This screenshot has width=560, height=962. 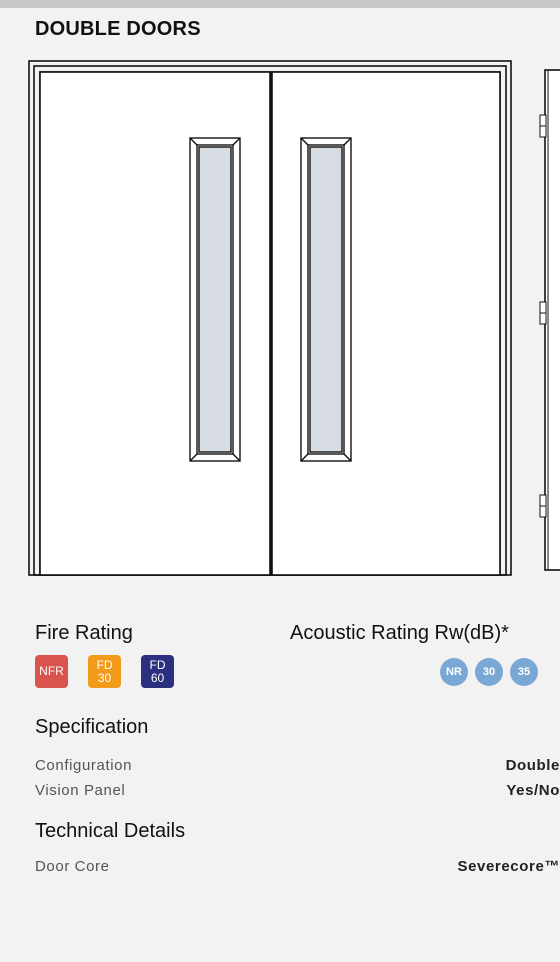 What do you see at coordinates (215, 299) in the screenshot?
I see `left-vision-panel` at bounding box center [215, 299].